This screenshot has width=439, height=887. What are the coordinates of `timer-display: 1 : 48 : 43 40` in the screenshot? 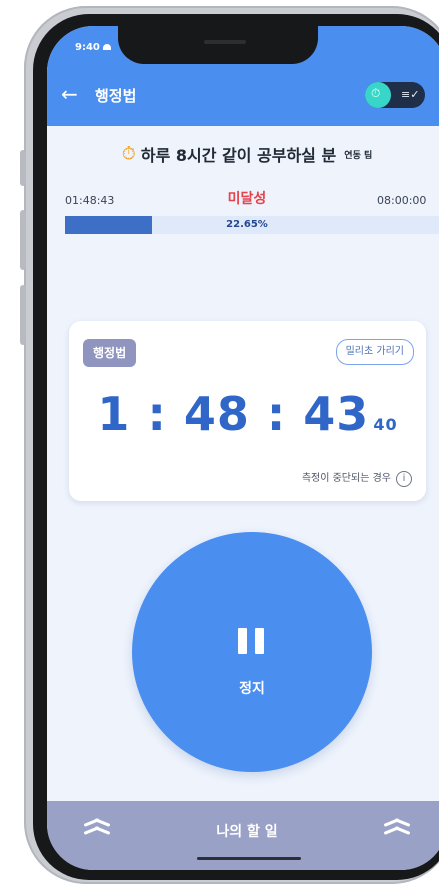 It's located at (247, 414).